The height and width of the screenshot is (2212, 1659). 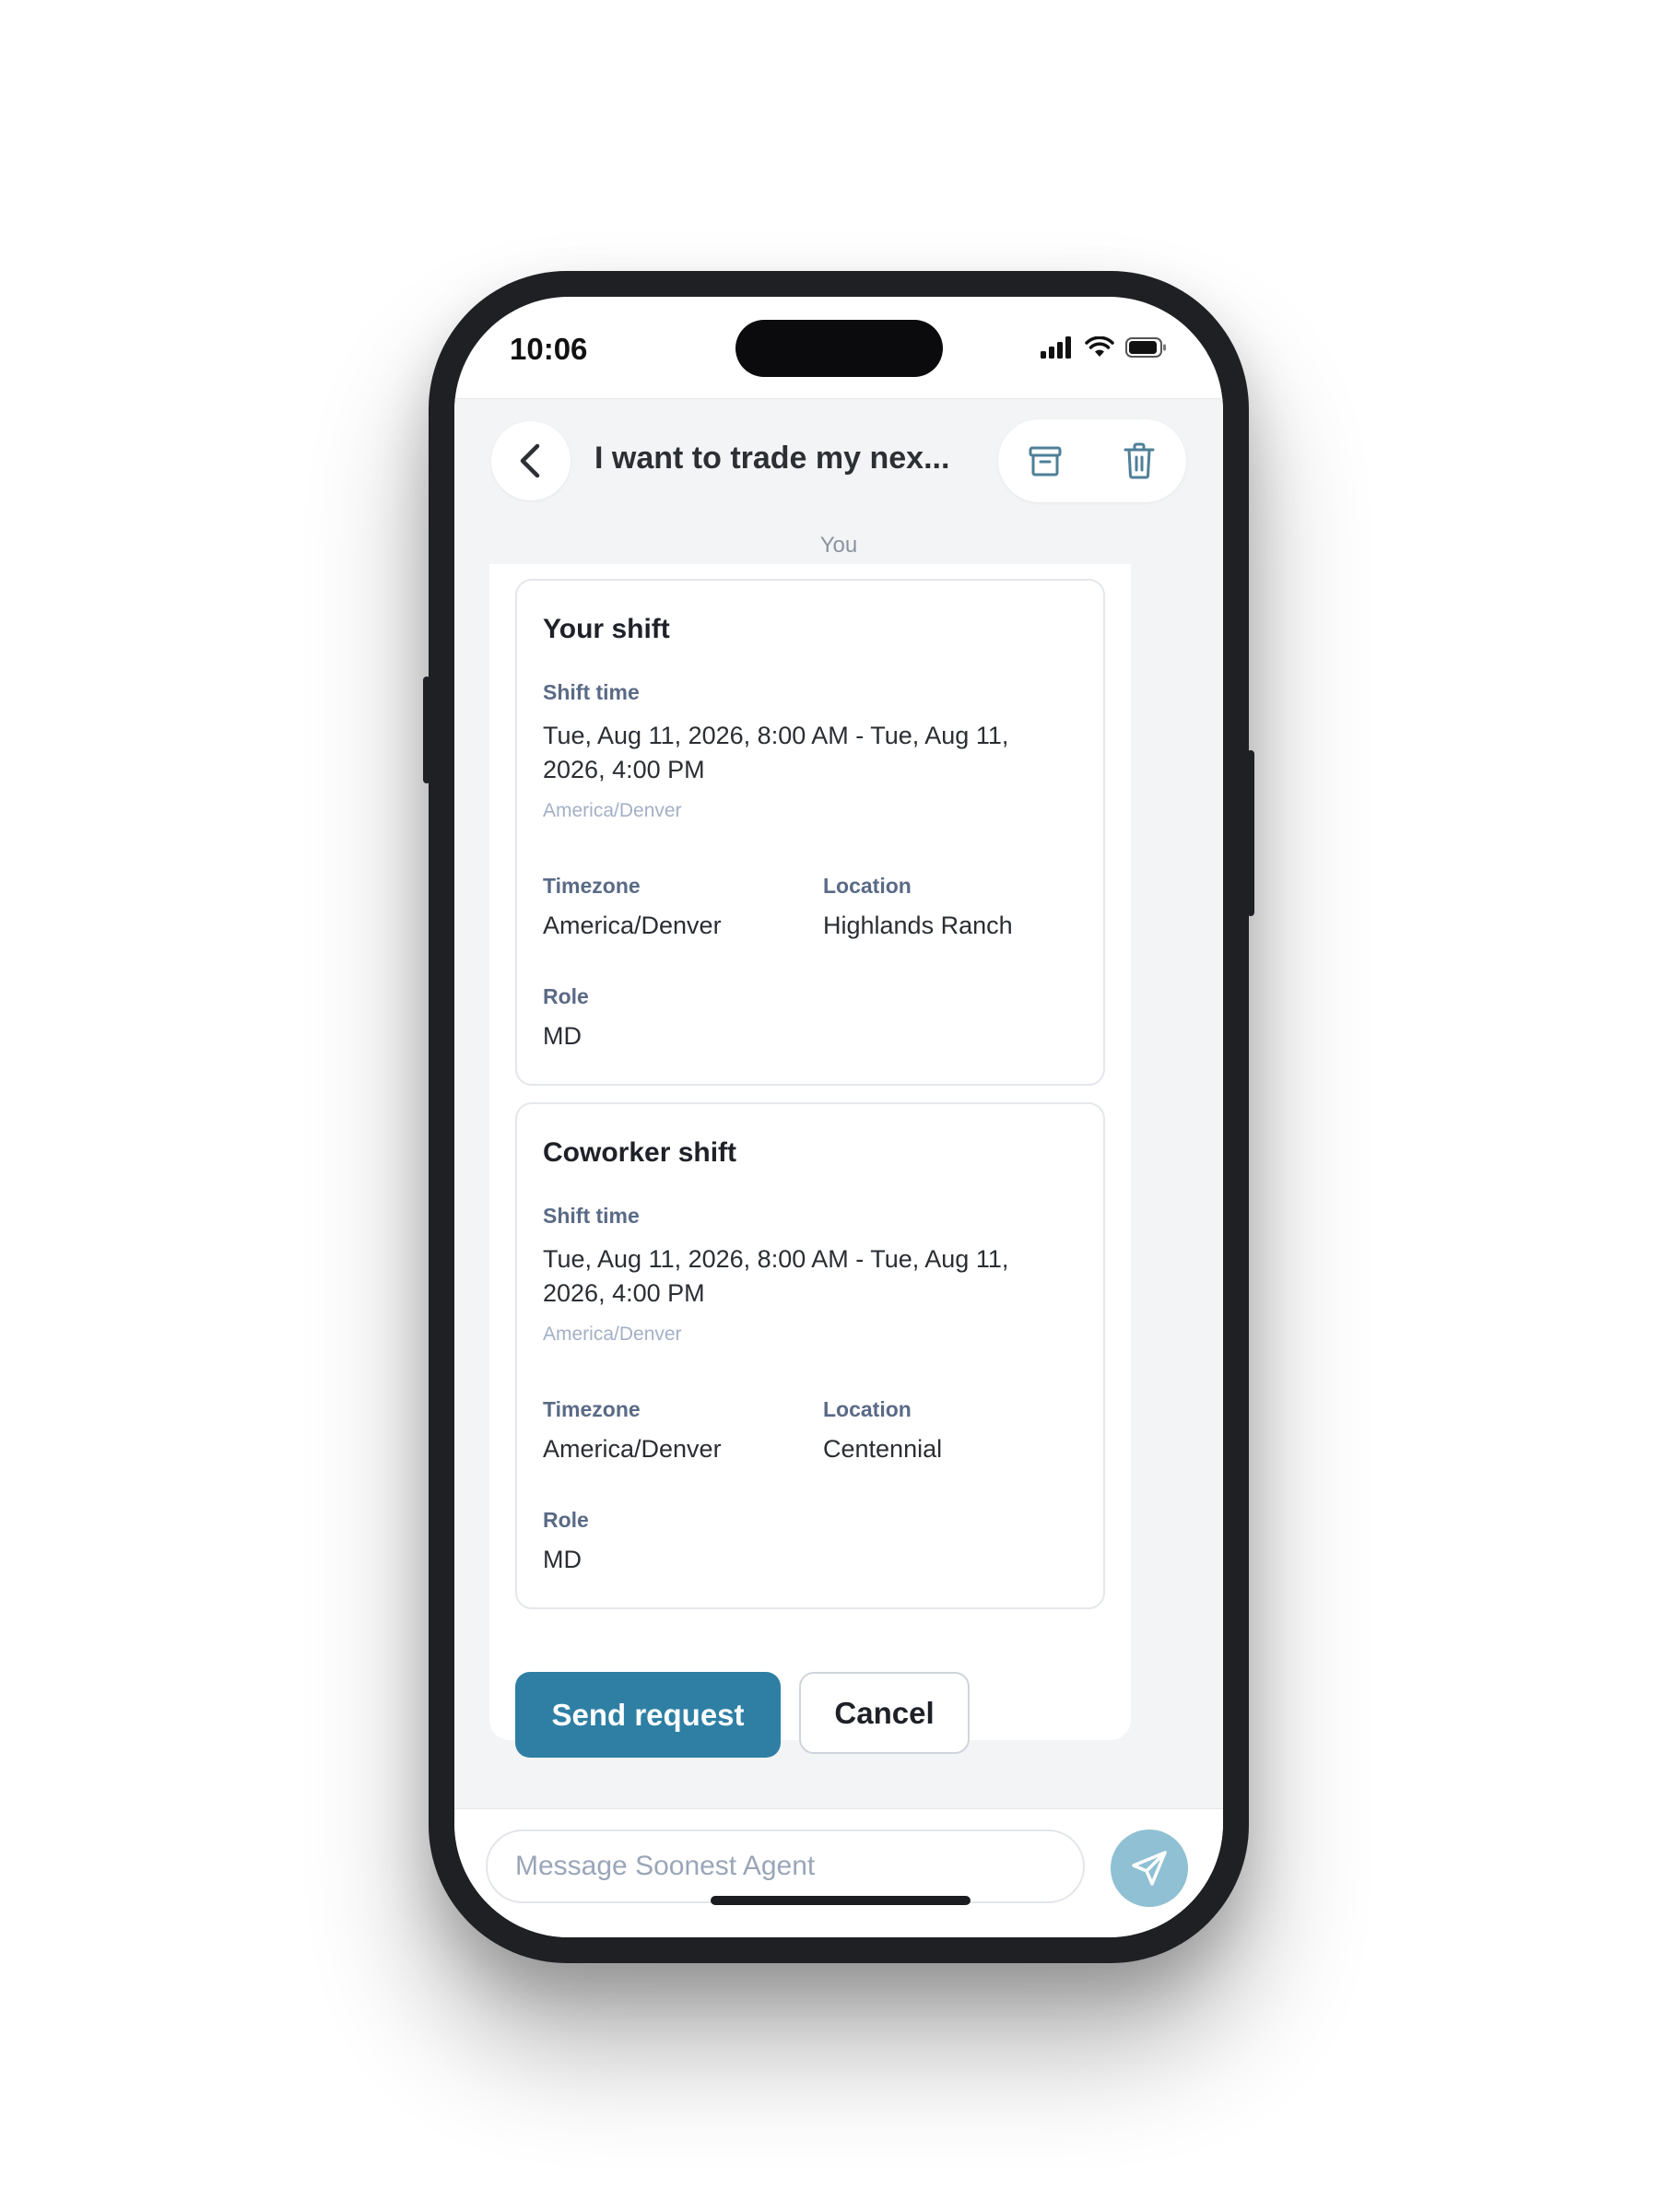 What do you see at coordinates (549, 349) in the screenshot?
I see `status-time: 10:06` at bounding box center [549, 349].